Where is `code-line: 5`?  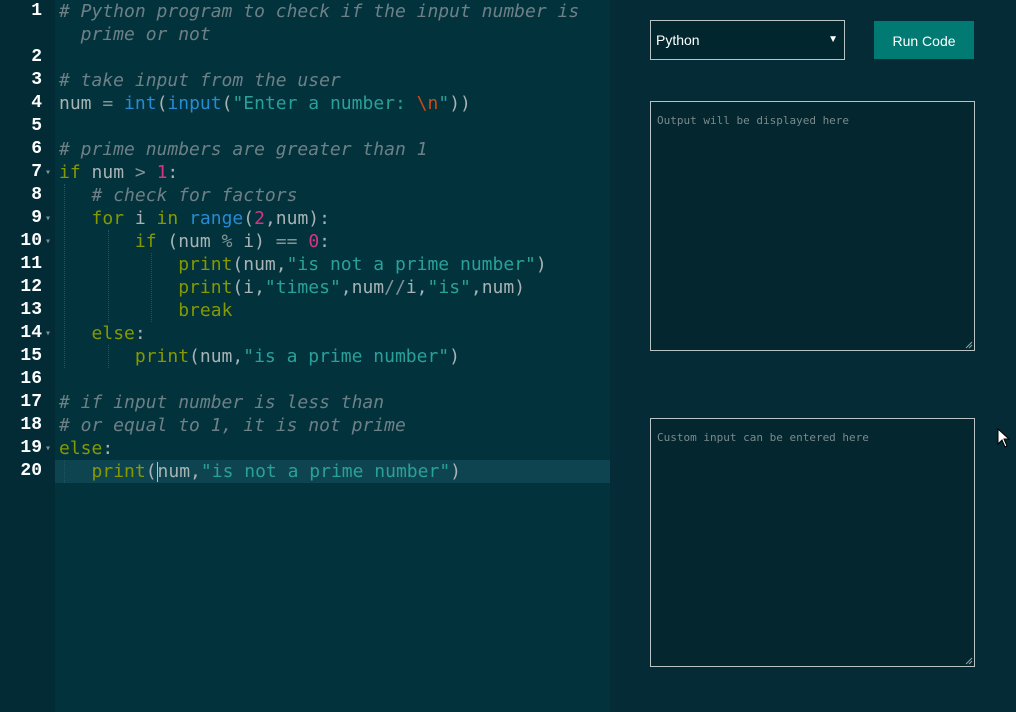 code-line: 5 is located at coordinates (305, 126).